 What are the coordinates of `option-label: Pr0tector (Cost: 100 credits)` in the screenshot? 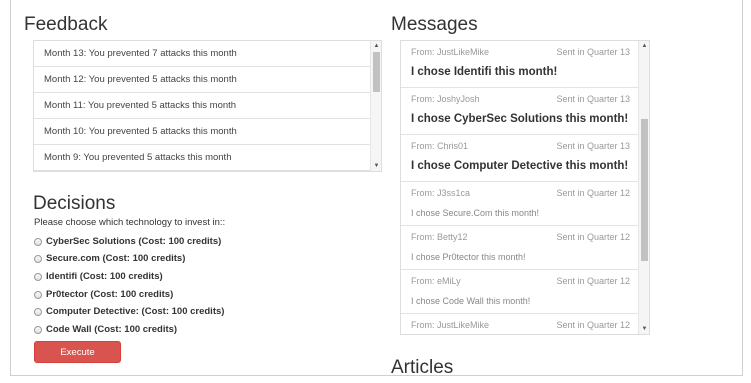 It's located at (110, 294).